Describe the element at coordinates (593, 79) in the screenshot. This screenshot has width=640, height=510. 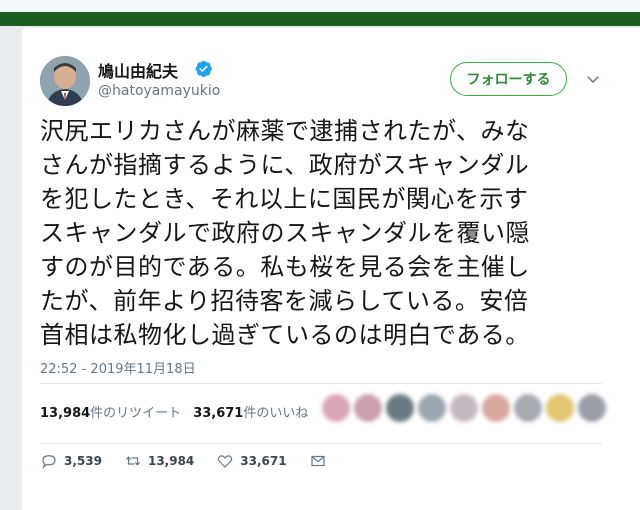
I see `chevron-down-icon` at that location.